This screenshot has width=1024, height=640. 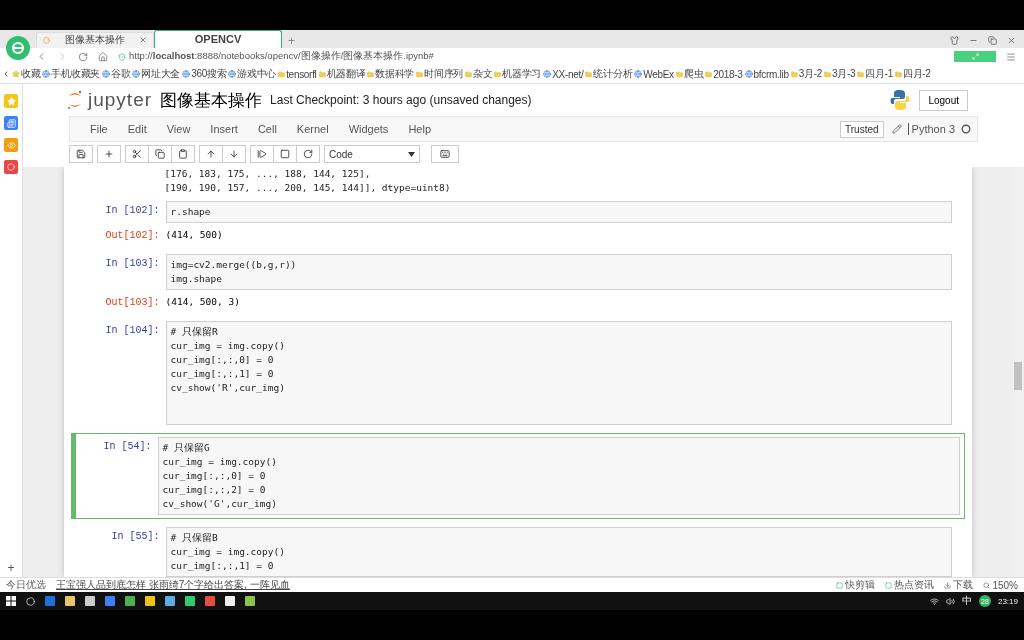 What do you see at coordinates (839, 74) in the screenshot?
I see `bookmark: 3月-3` at bounding box center [839, 74].